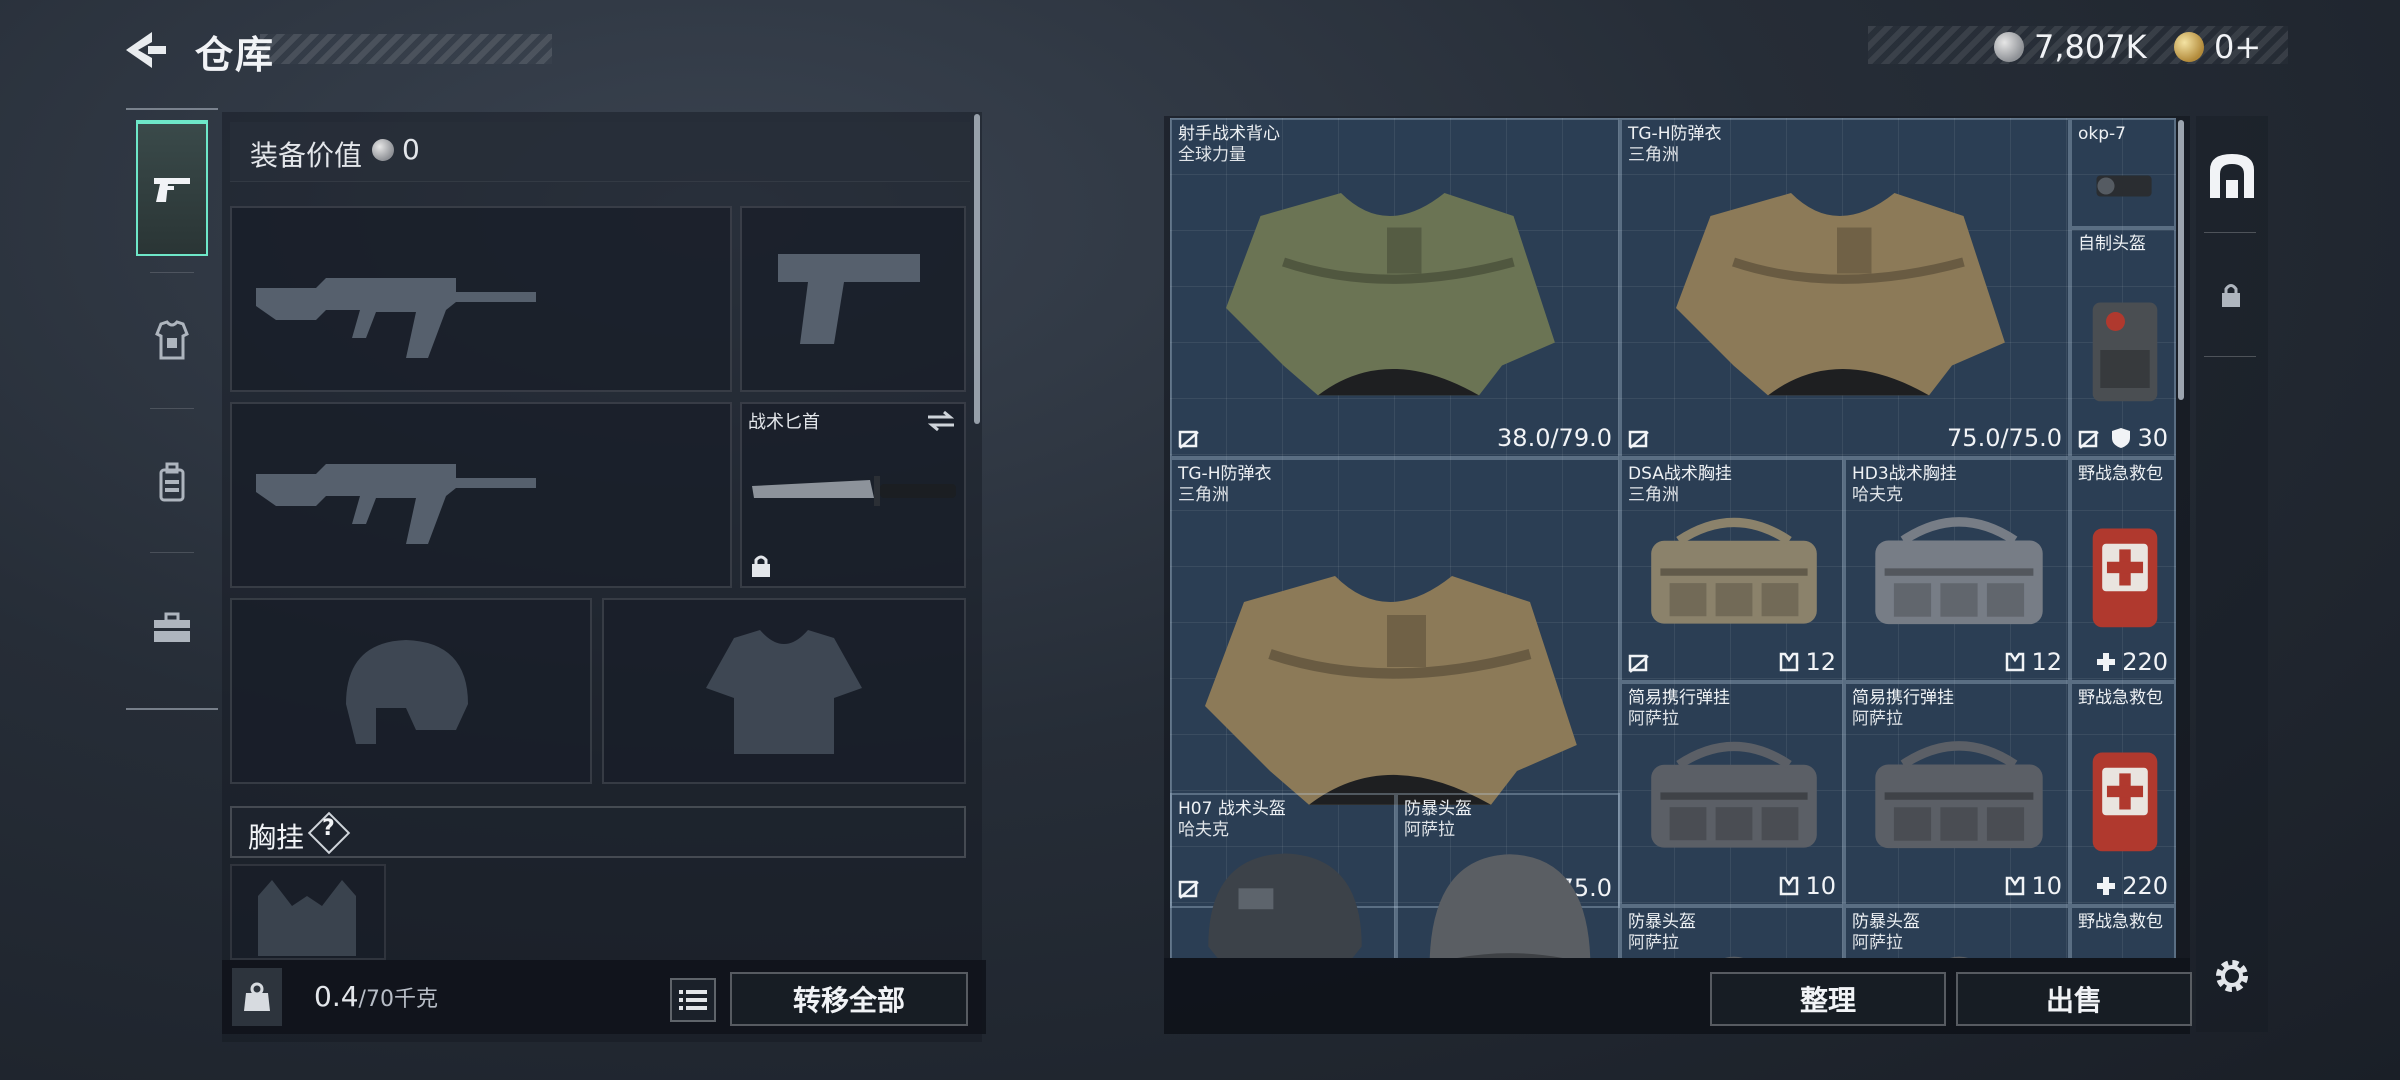 Image resolution: width=2400 pixels, height=1080 pixels. I want to click on item-name: H07 战术头盔 哈夫克, so click(1232, 819).